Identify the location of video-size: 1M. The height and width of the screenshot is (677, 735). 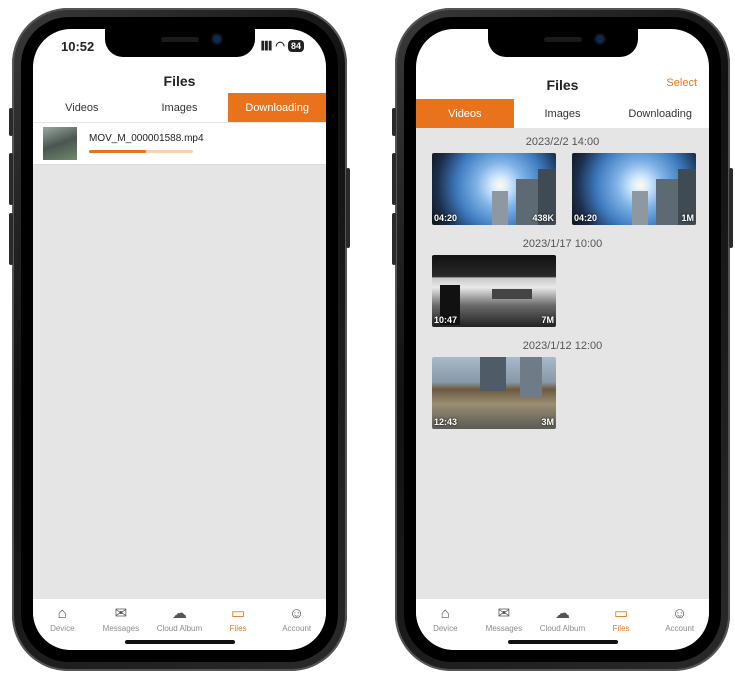
(687, 218).